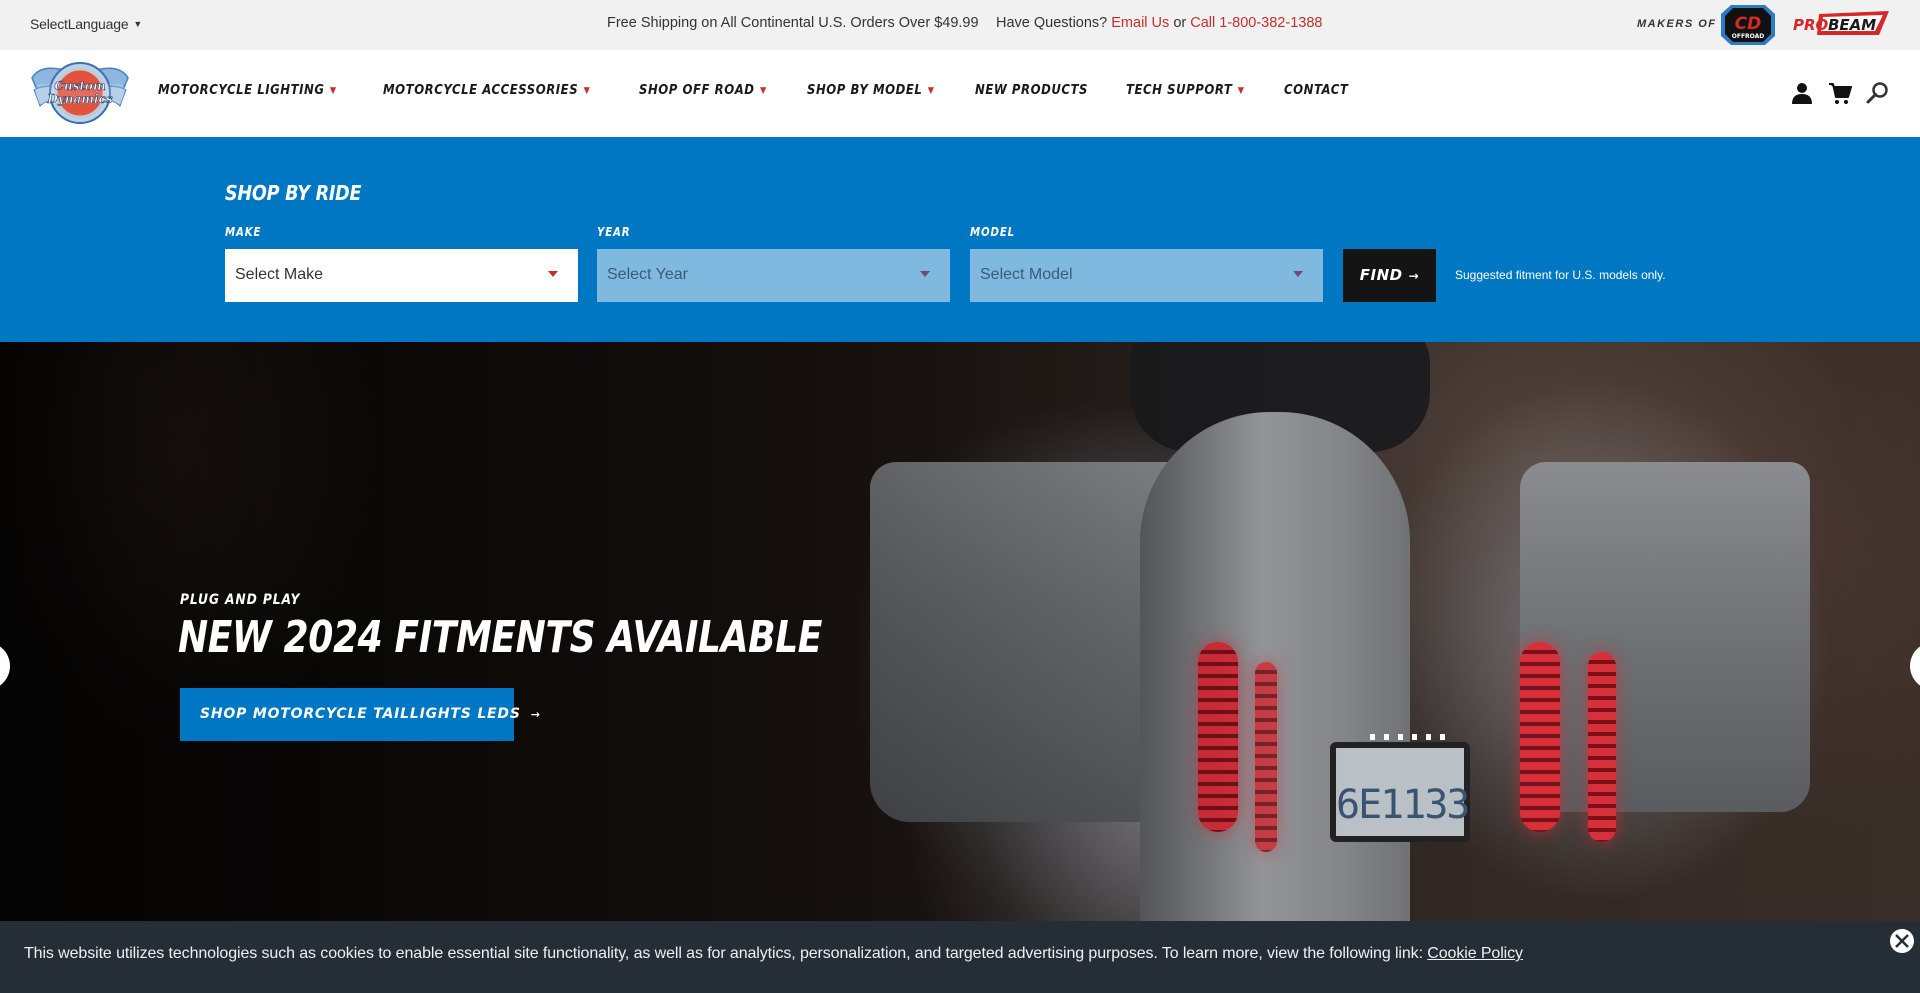  Describe the element at coordinates (1748, 36) in the screenshot. I see `offroad-logo-text: OFFROAD` at that location.